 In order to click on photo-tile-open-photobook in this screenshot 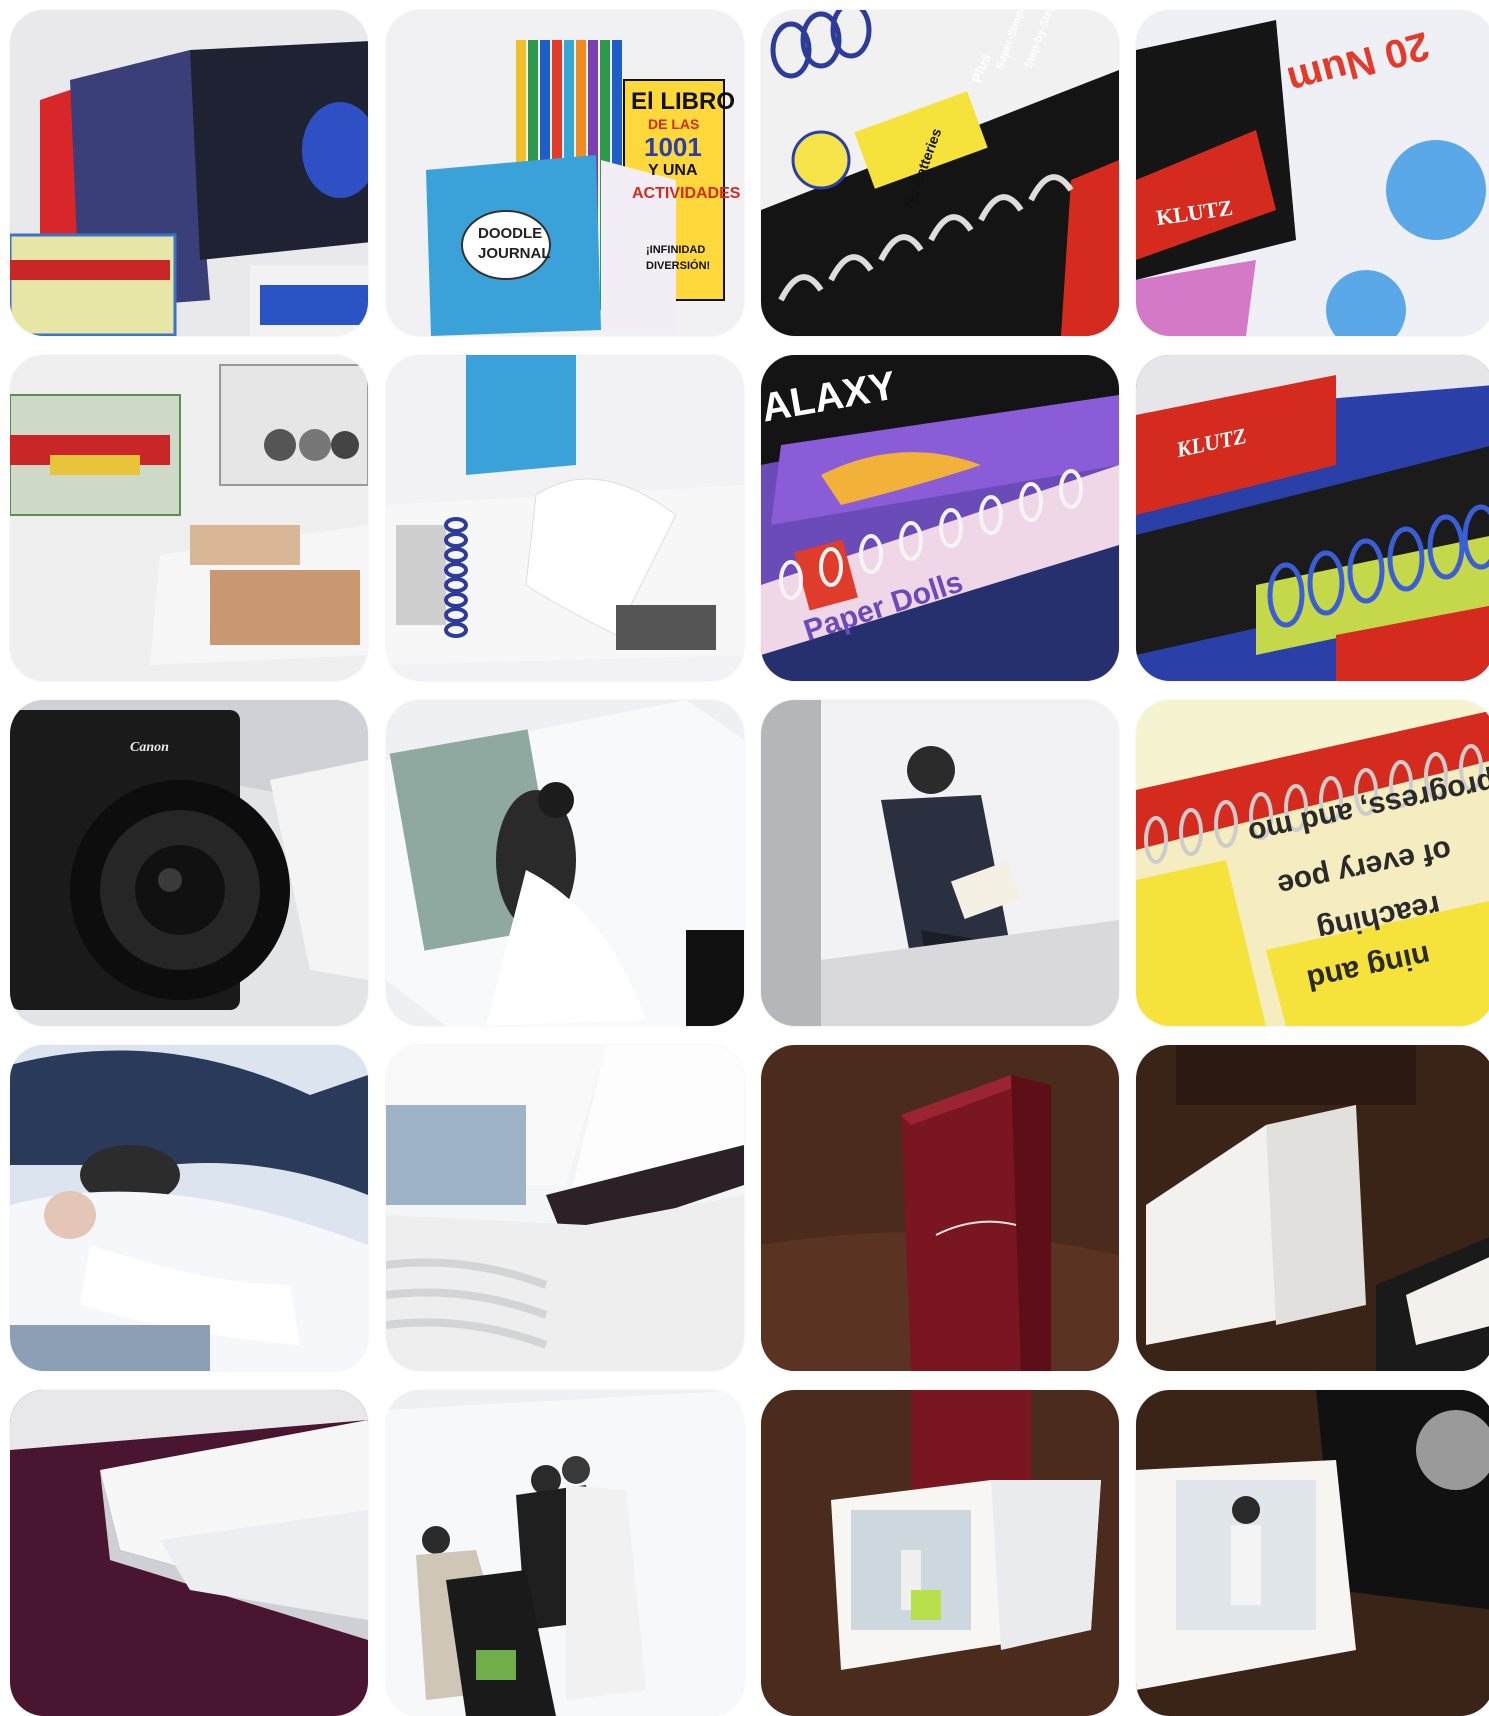, I will do `click(940, 1553)`.